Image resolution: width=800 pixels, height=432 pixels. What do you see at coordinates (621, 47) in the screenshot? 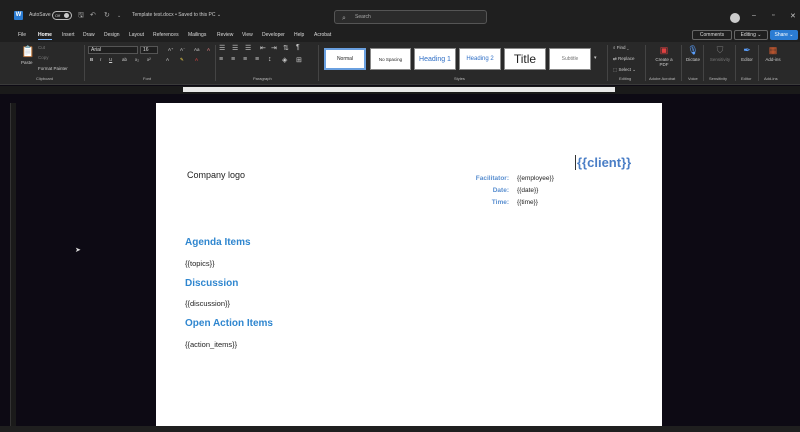
I see `find-button: ⌕ Find ⌄` at bounding box center [621, 47].